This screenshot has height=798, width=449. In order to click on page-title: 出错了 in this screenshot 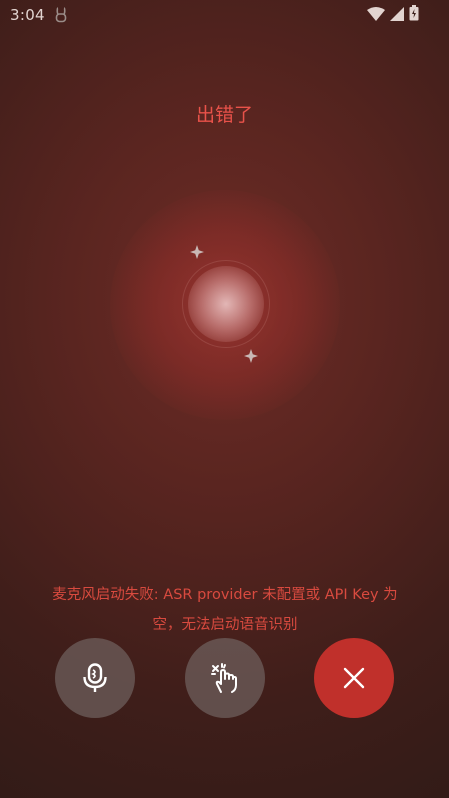, I will do `click(224, 115)`.